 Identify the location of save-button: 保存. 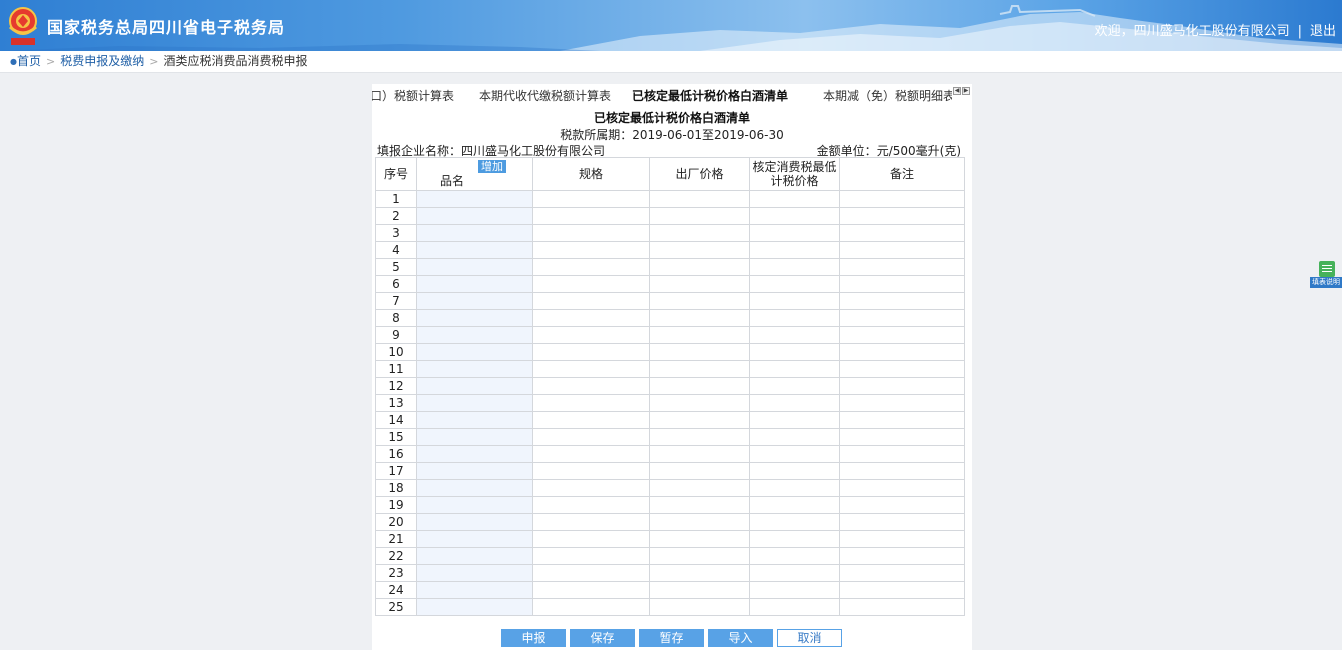
(602, 638).